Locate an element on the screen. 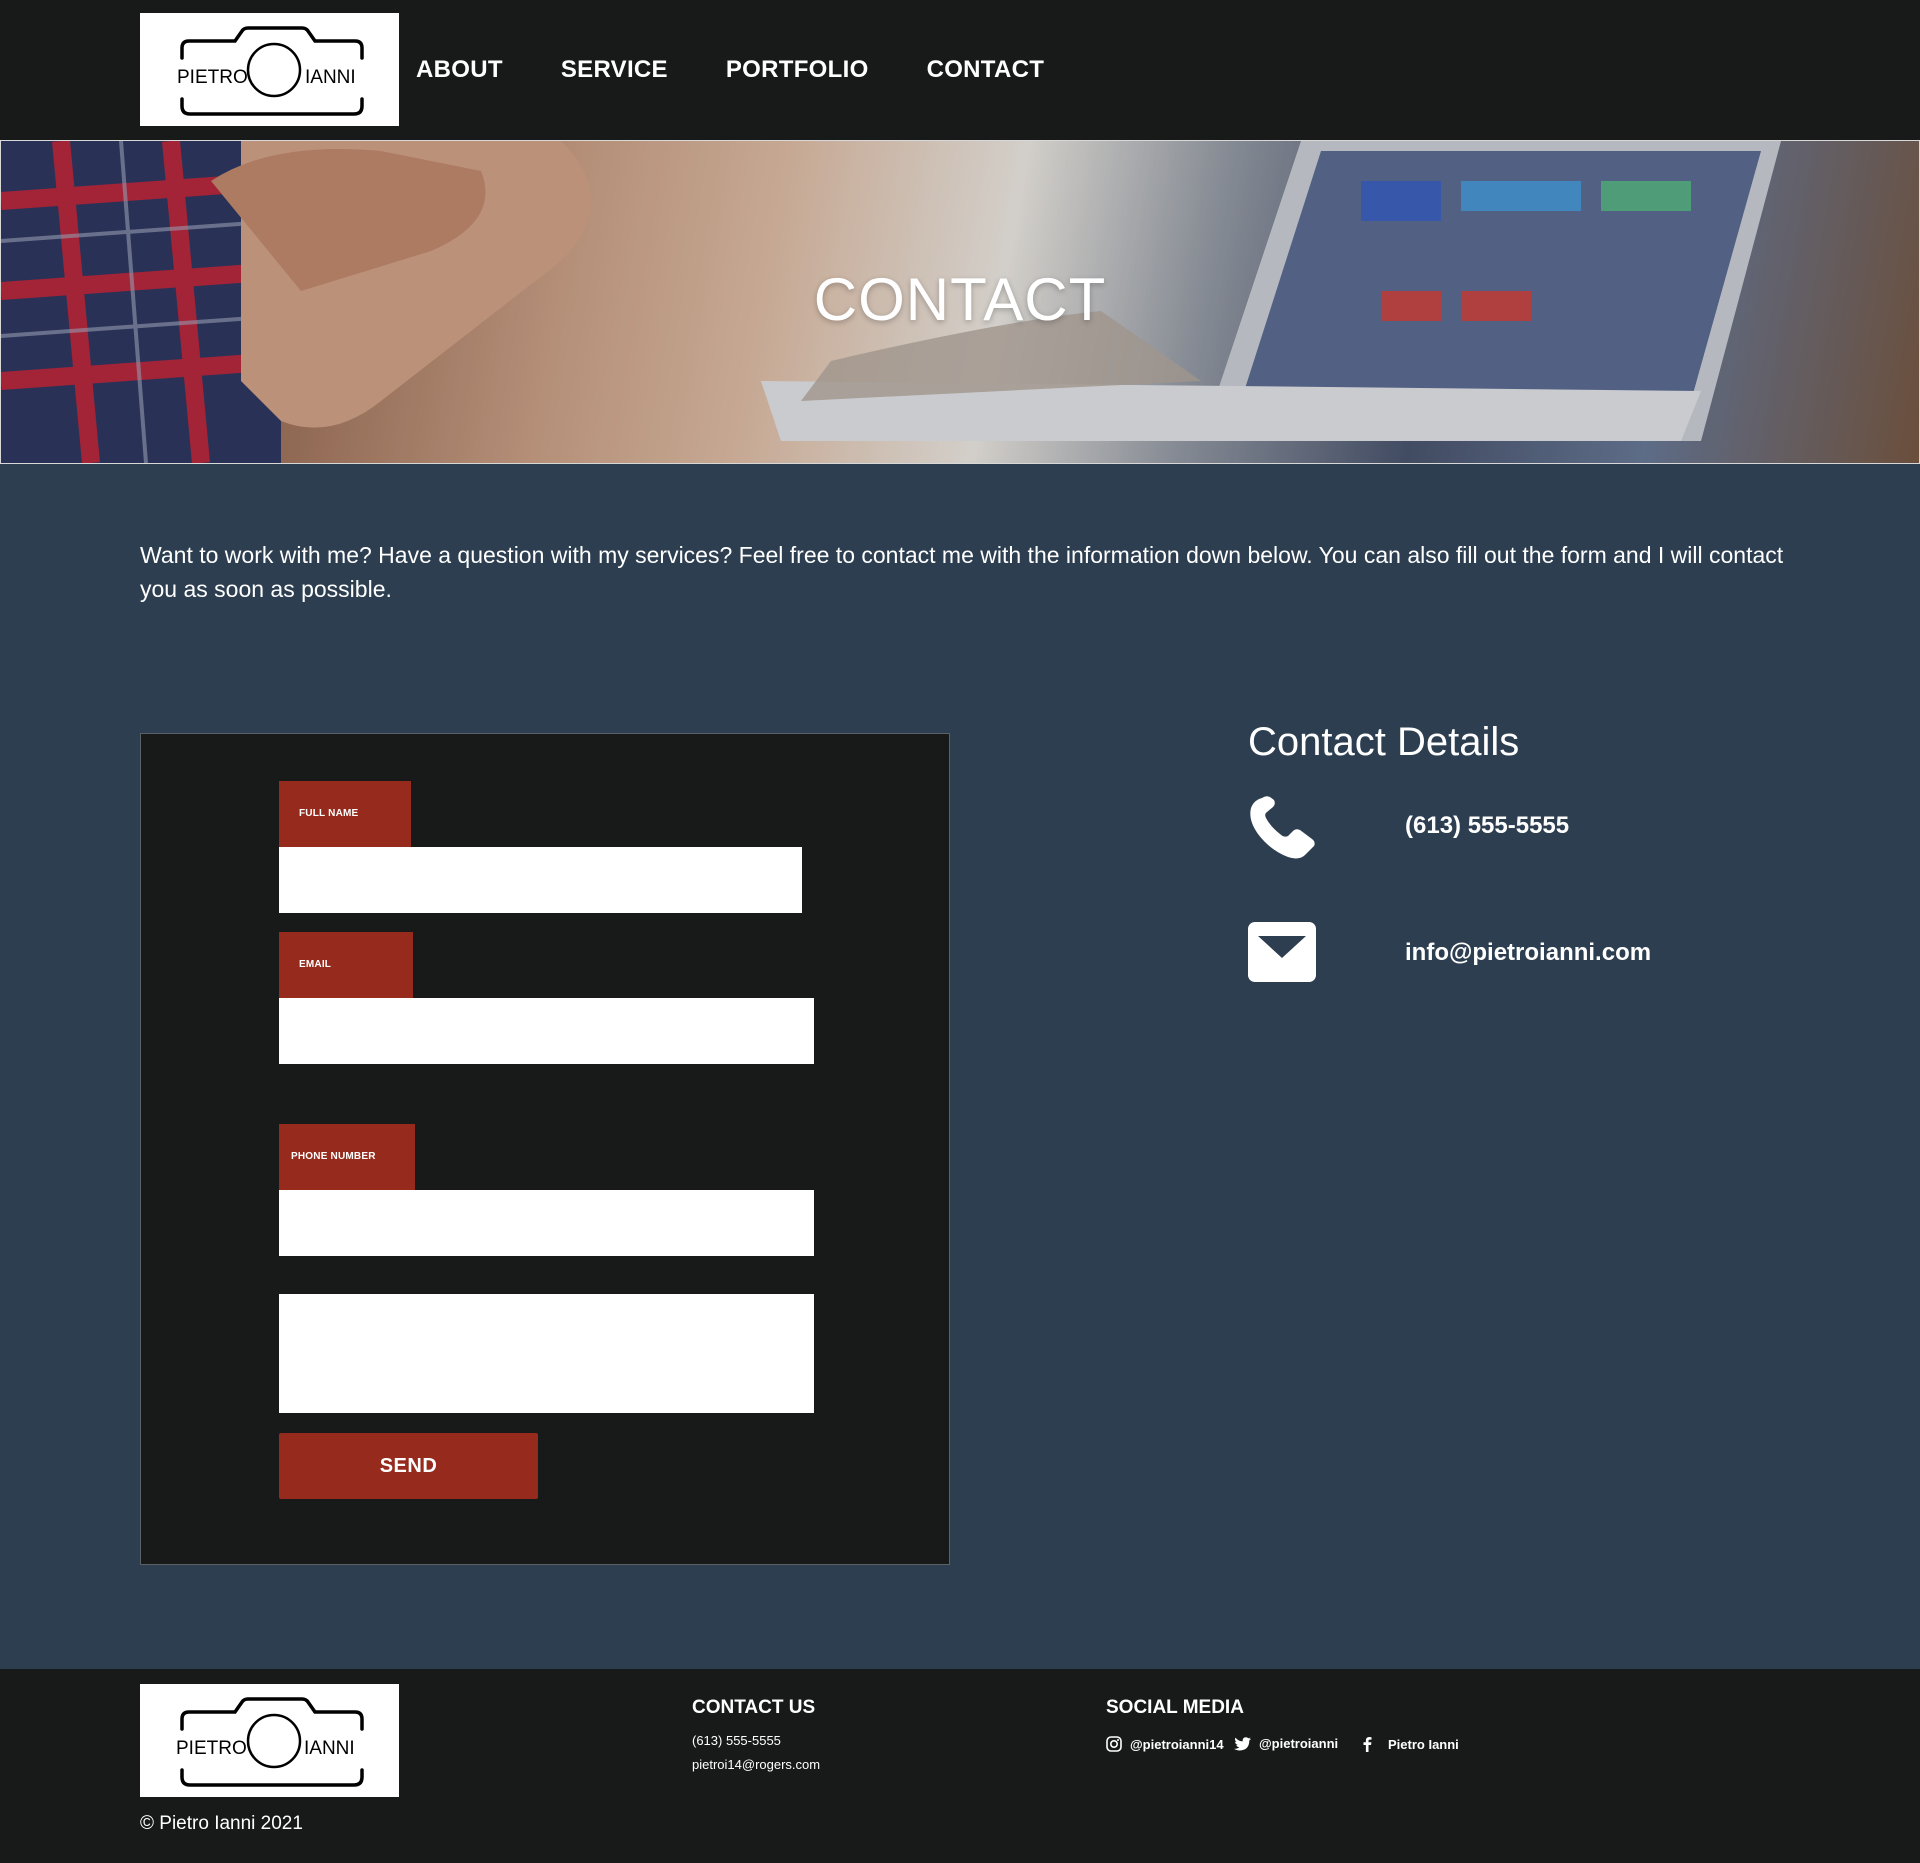 The height and width of the screenshot is (1863, 1920). instagram-handle: @pietroianni14 is located at coordinates (1177, 1744).